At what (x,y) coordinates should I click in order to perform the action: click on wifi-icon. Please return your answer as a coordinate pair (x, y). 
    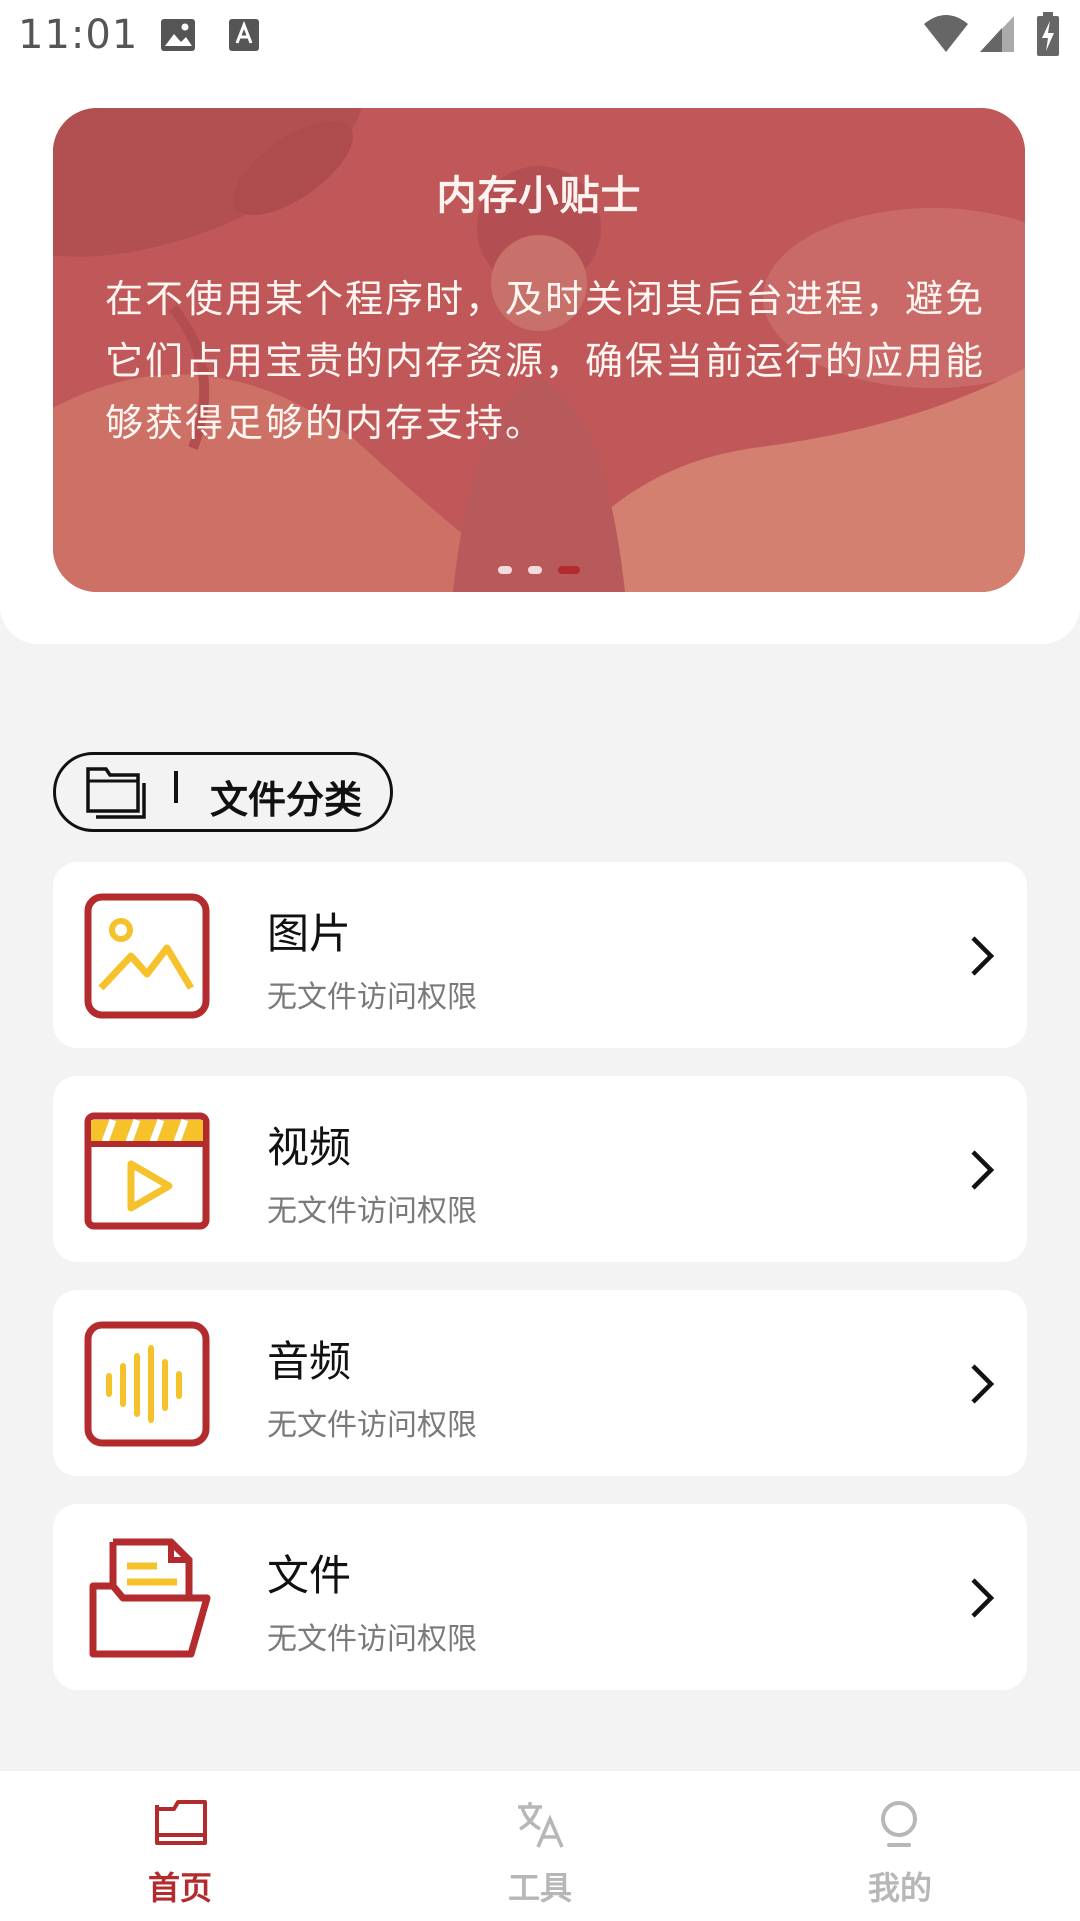
    Looking at the image, I should click on (946, 33).